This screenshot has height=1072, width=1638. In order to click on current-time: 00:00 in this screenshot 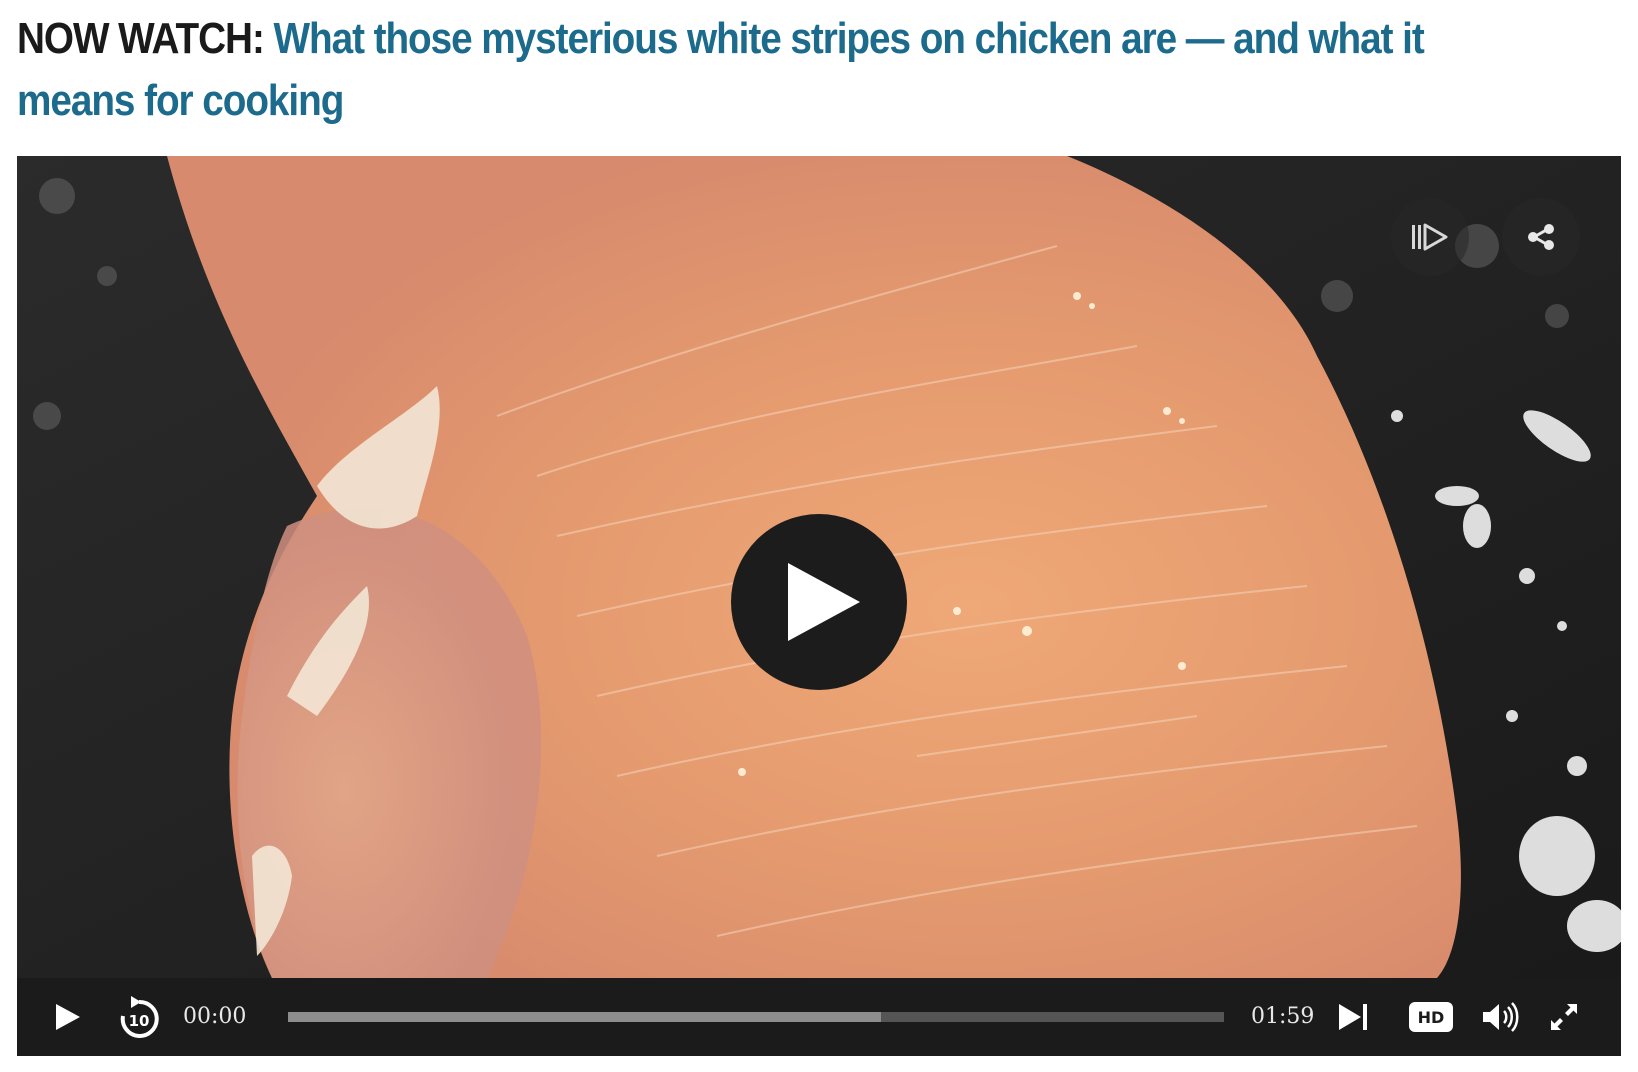, I will do `click(215, 1016)`.